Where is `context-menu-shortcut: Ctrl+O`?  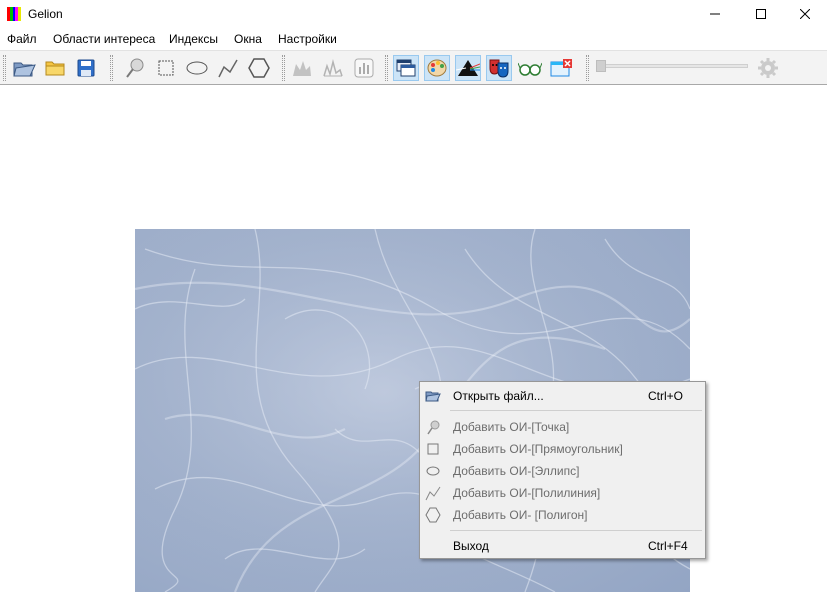 context-menu-shortcut: Ctrl+O is located at coordinates (666, 396).